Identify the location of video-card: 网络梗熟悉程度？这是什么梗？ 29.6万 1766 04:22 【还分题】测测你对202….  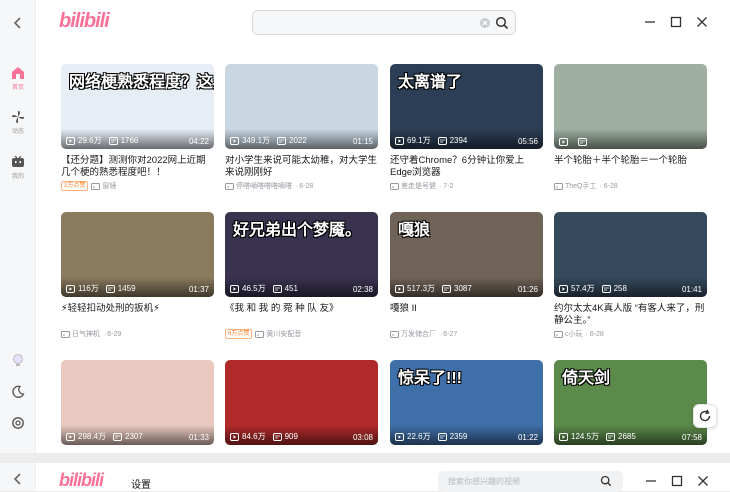
(137, 127).